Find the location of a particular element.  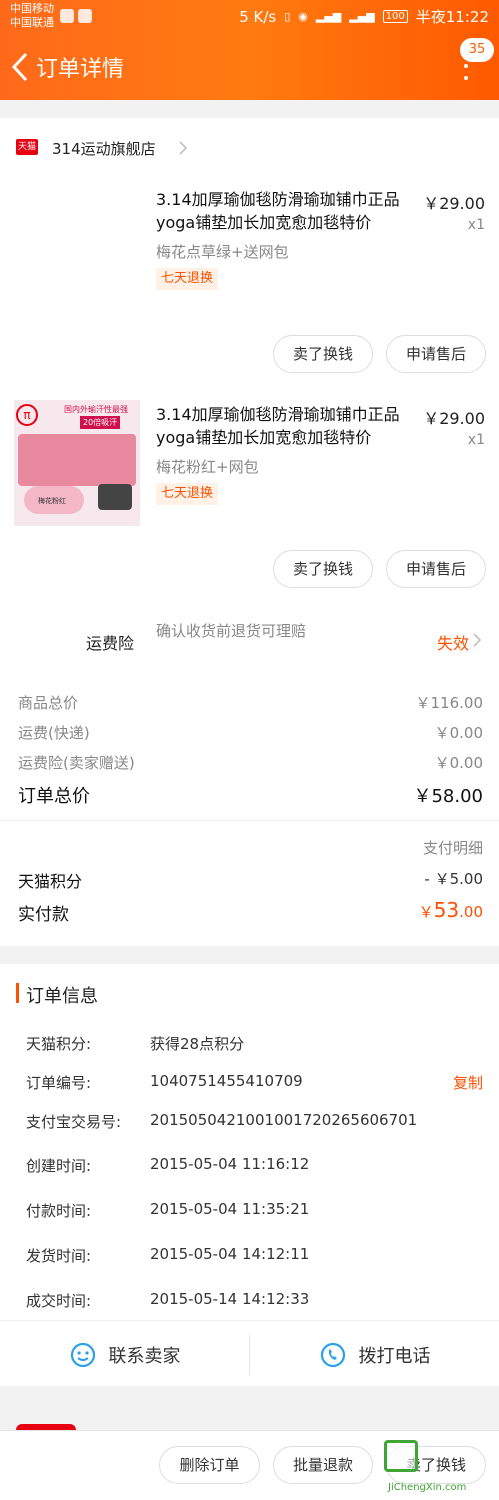

phone-icon is located at coordinates (332, 1355).